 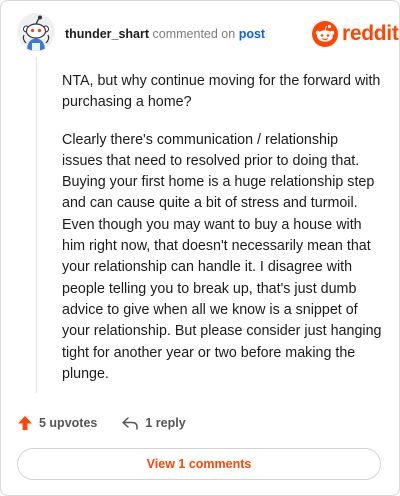 I want to click on comment-actions: 5 upvotes 1 reply, so click(x=101, y=423).